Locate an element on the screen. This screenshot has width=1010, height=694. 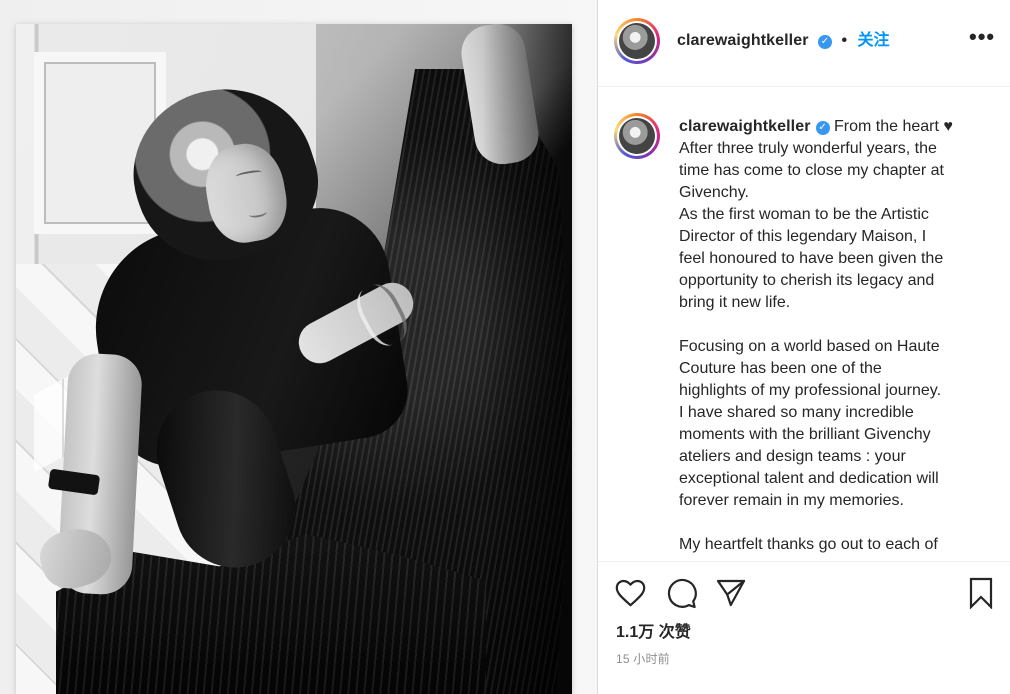
bookmark-icon is located at coordinates (981, 593).